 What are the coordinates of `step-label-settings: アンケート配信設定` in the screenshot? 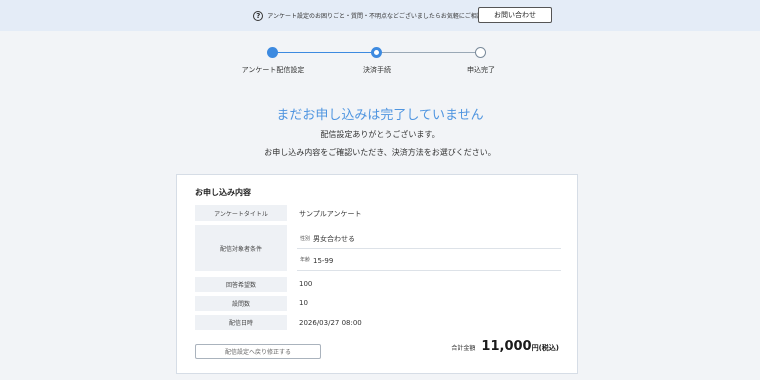 It's located at (273, 70).